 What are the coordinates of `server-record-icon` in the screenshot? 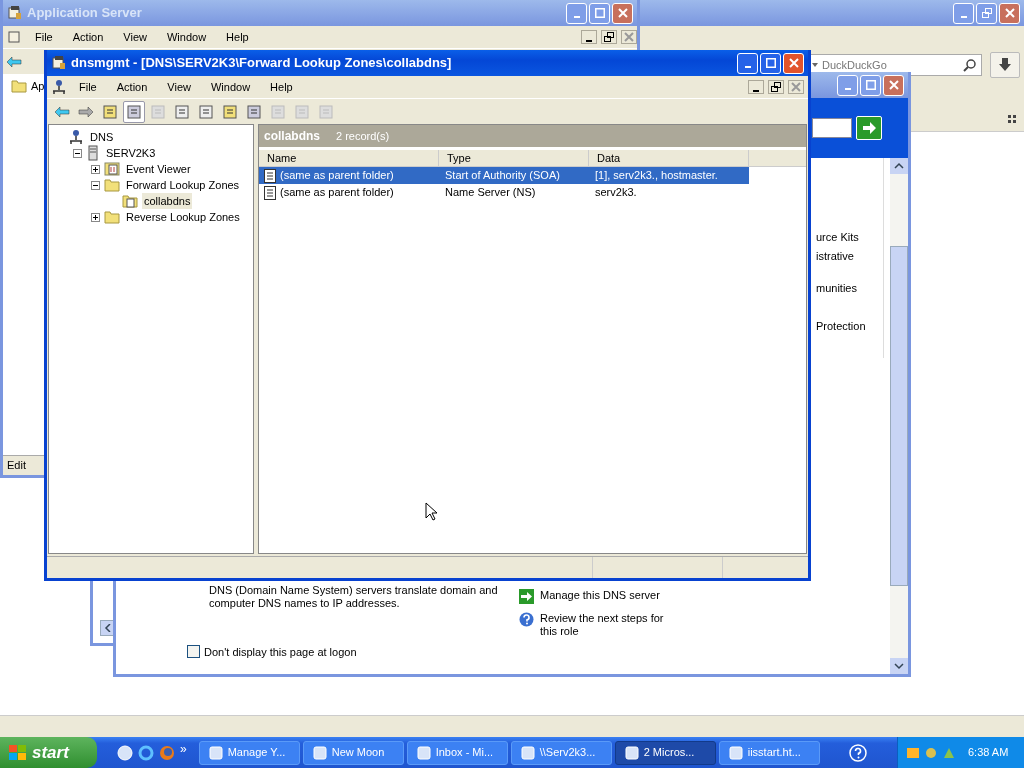 It's located at (278, 111).